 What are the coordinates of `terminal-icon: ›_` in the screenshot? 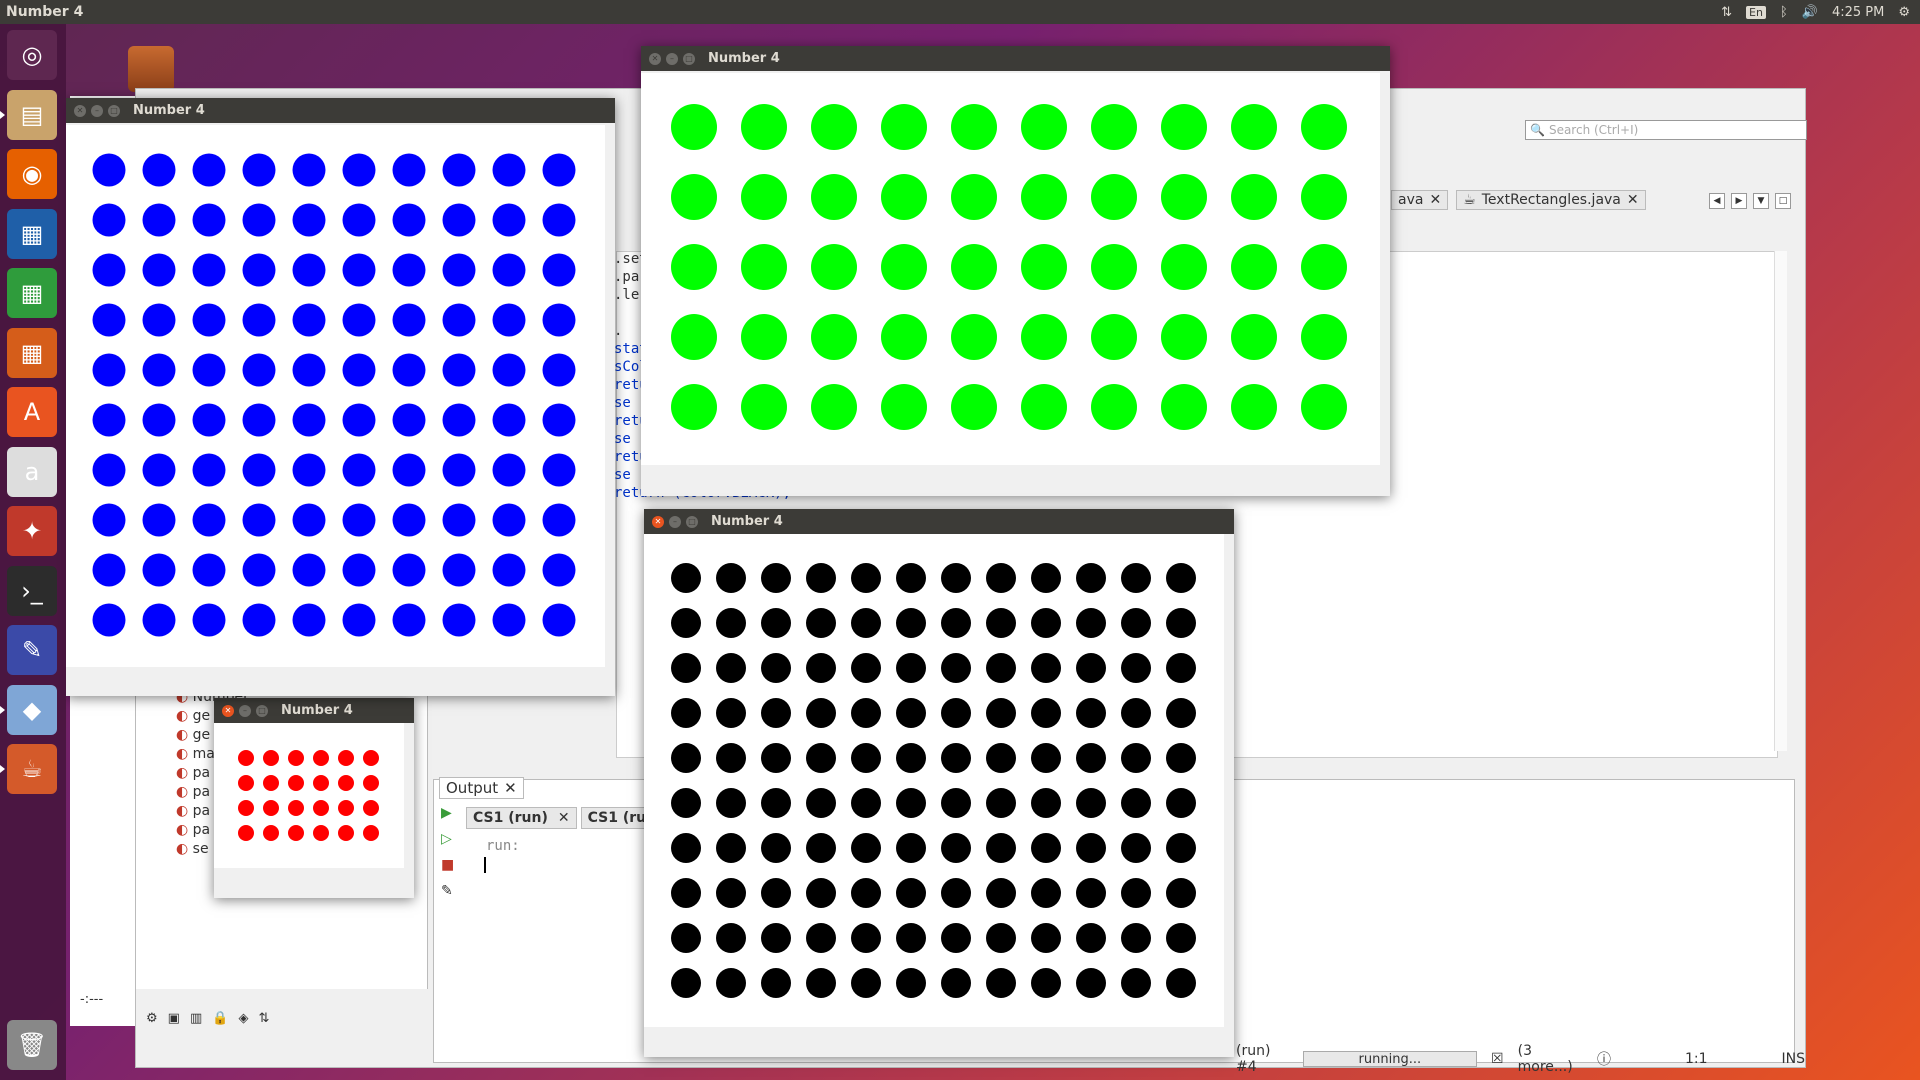 It's located at (32, 590).